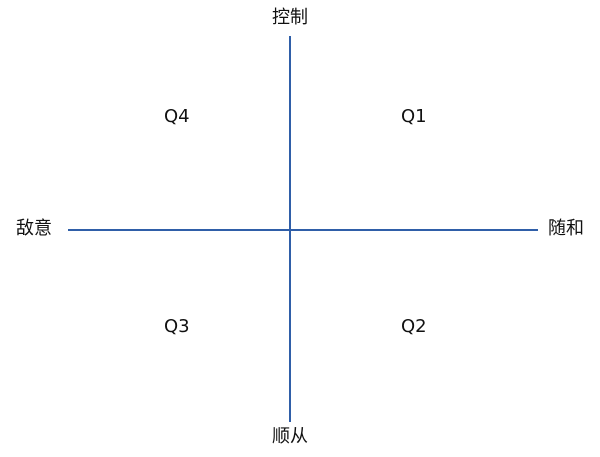  What do you see at coordinates (290, 436) in the screenshot?
I see `axis-label-bottom: 顺从` at bounding box center [290, 436].